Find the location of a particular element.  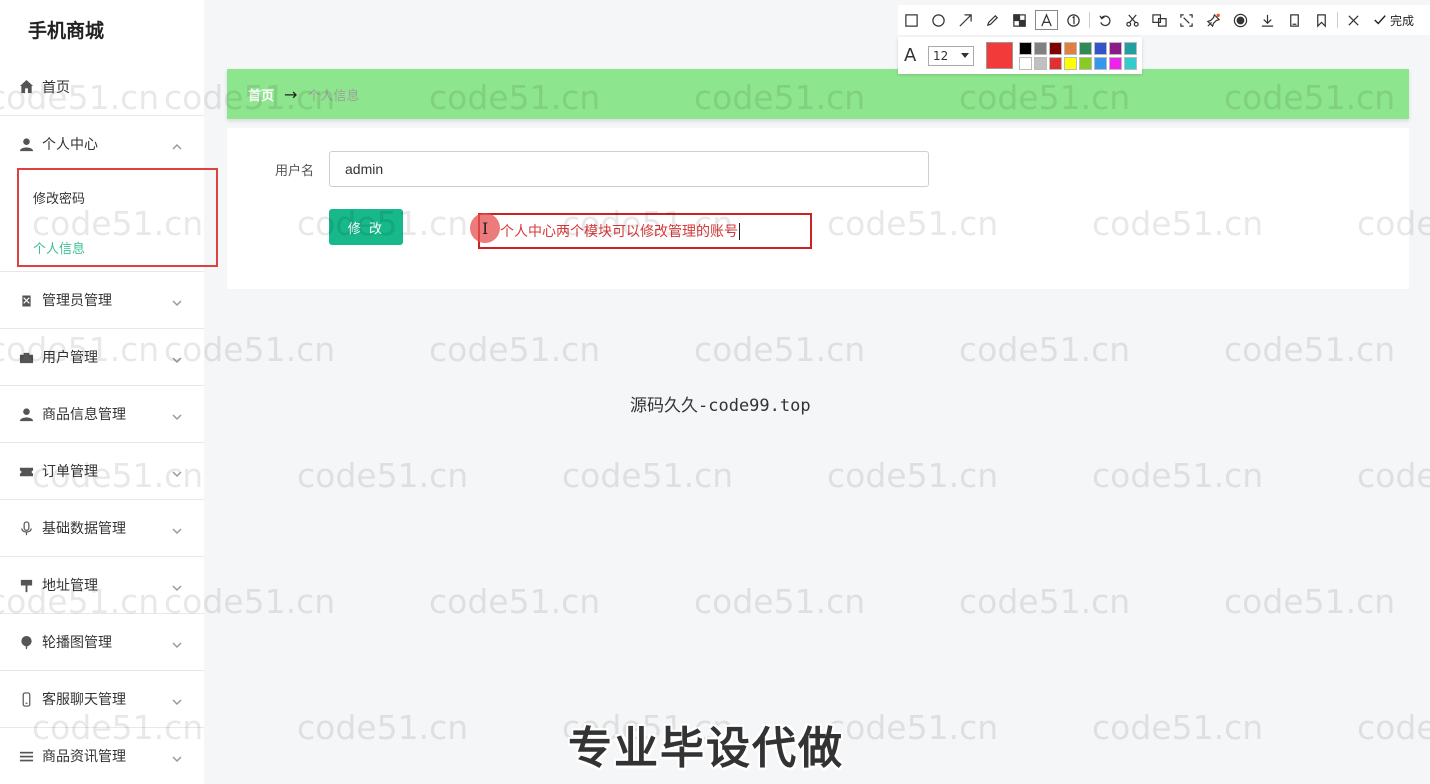

sidebar-item-basic-data: 基础数据管理 is located at coordinates (102, 527).